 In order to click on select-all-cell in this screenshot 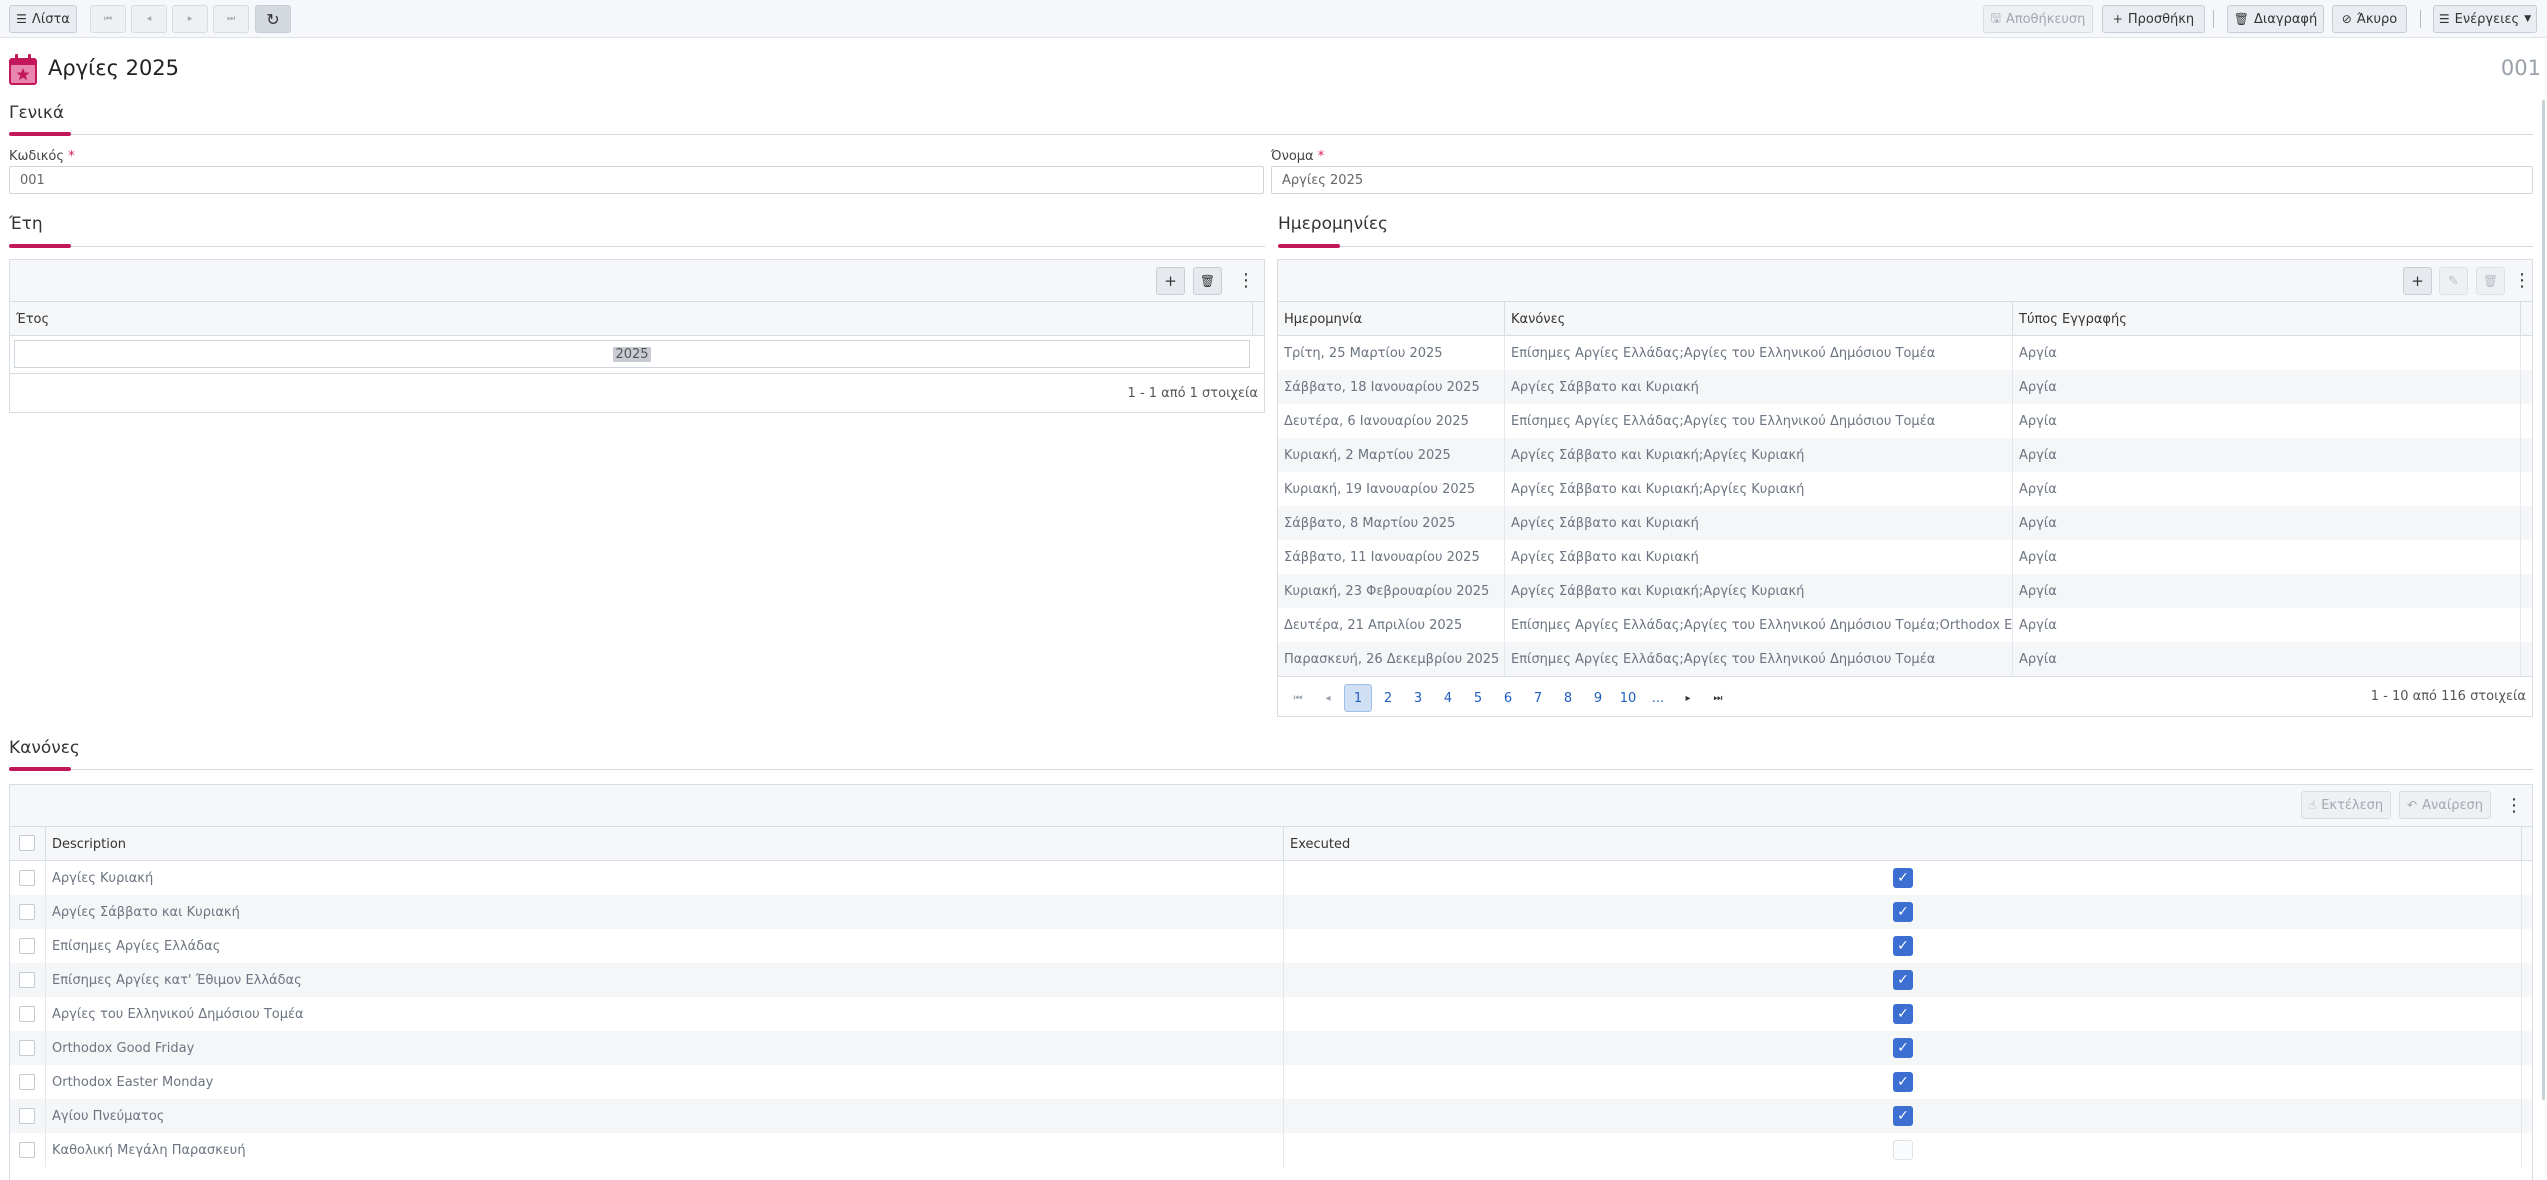, I will do `click(28, 844)`.